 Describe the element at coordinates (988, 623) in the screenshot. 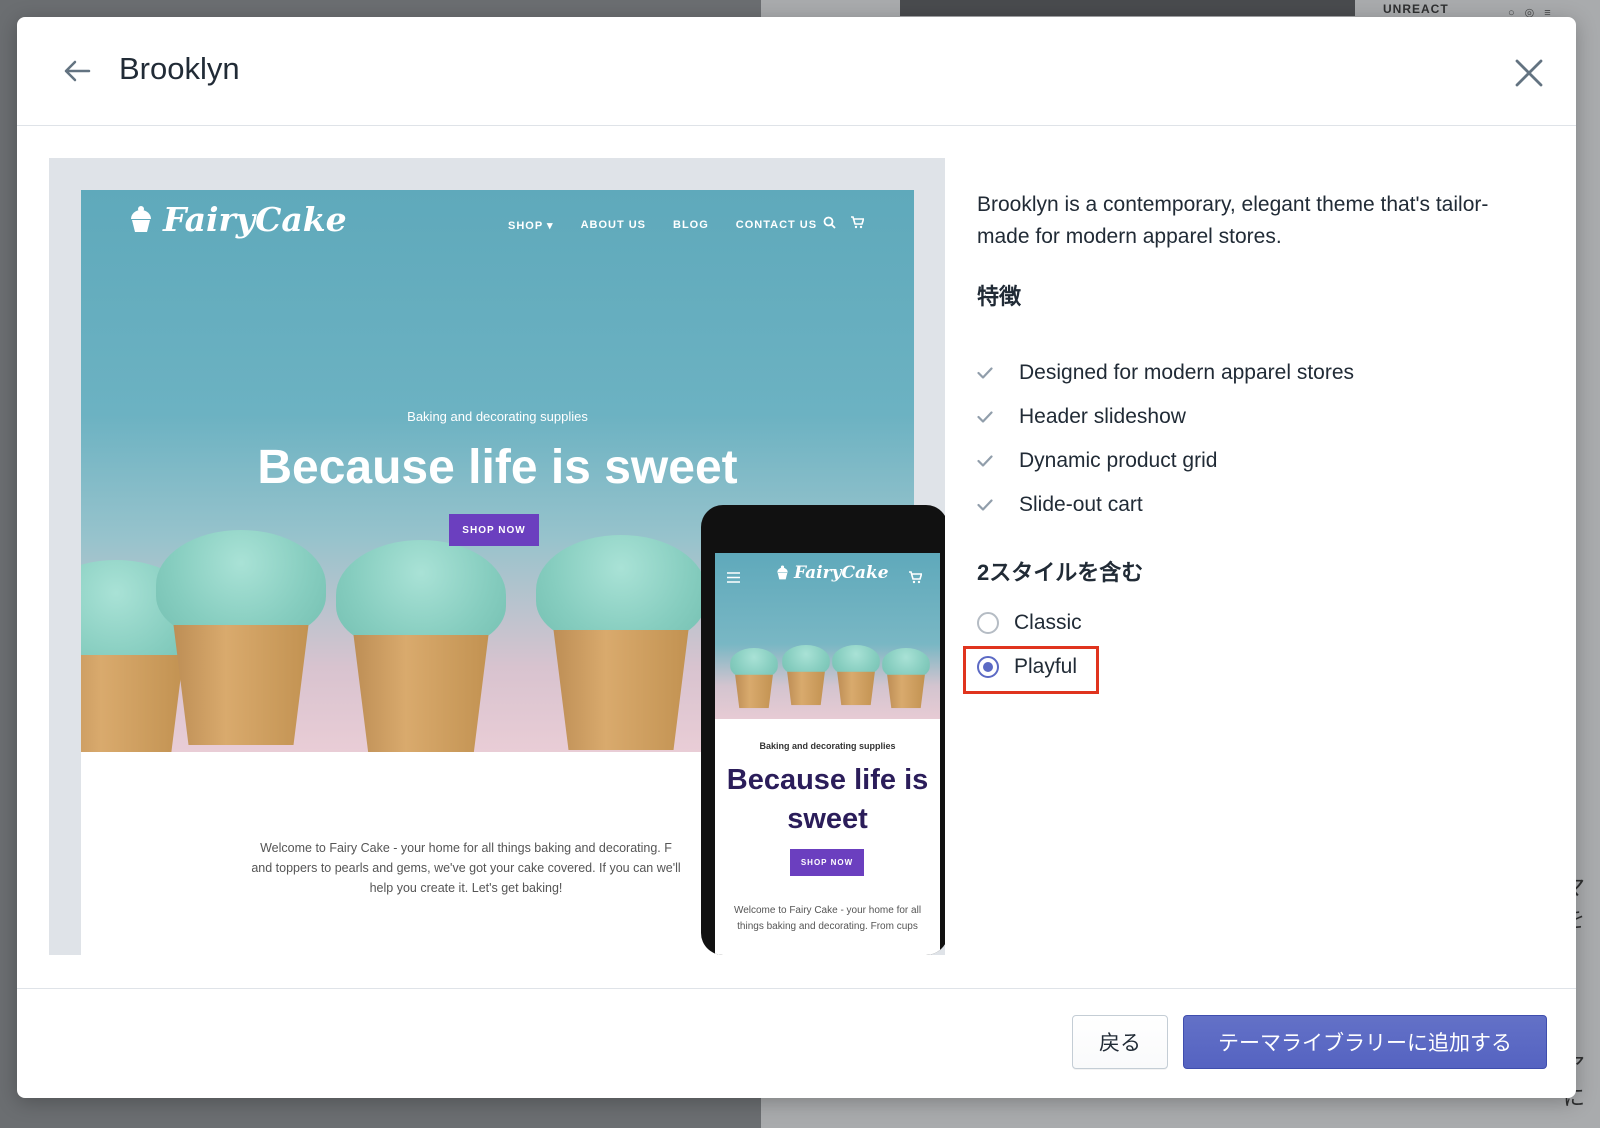

I see `radio-button` at that location.